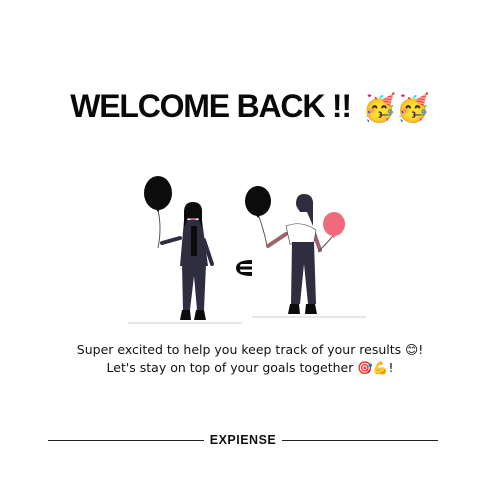 The image size is (500, 500). What do you see at coordinates (158, 212) in the screenshot?
I see `black-balloon-left` at bounding box center [158, 212].